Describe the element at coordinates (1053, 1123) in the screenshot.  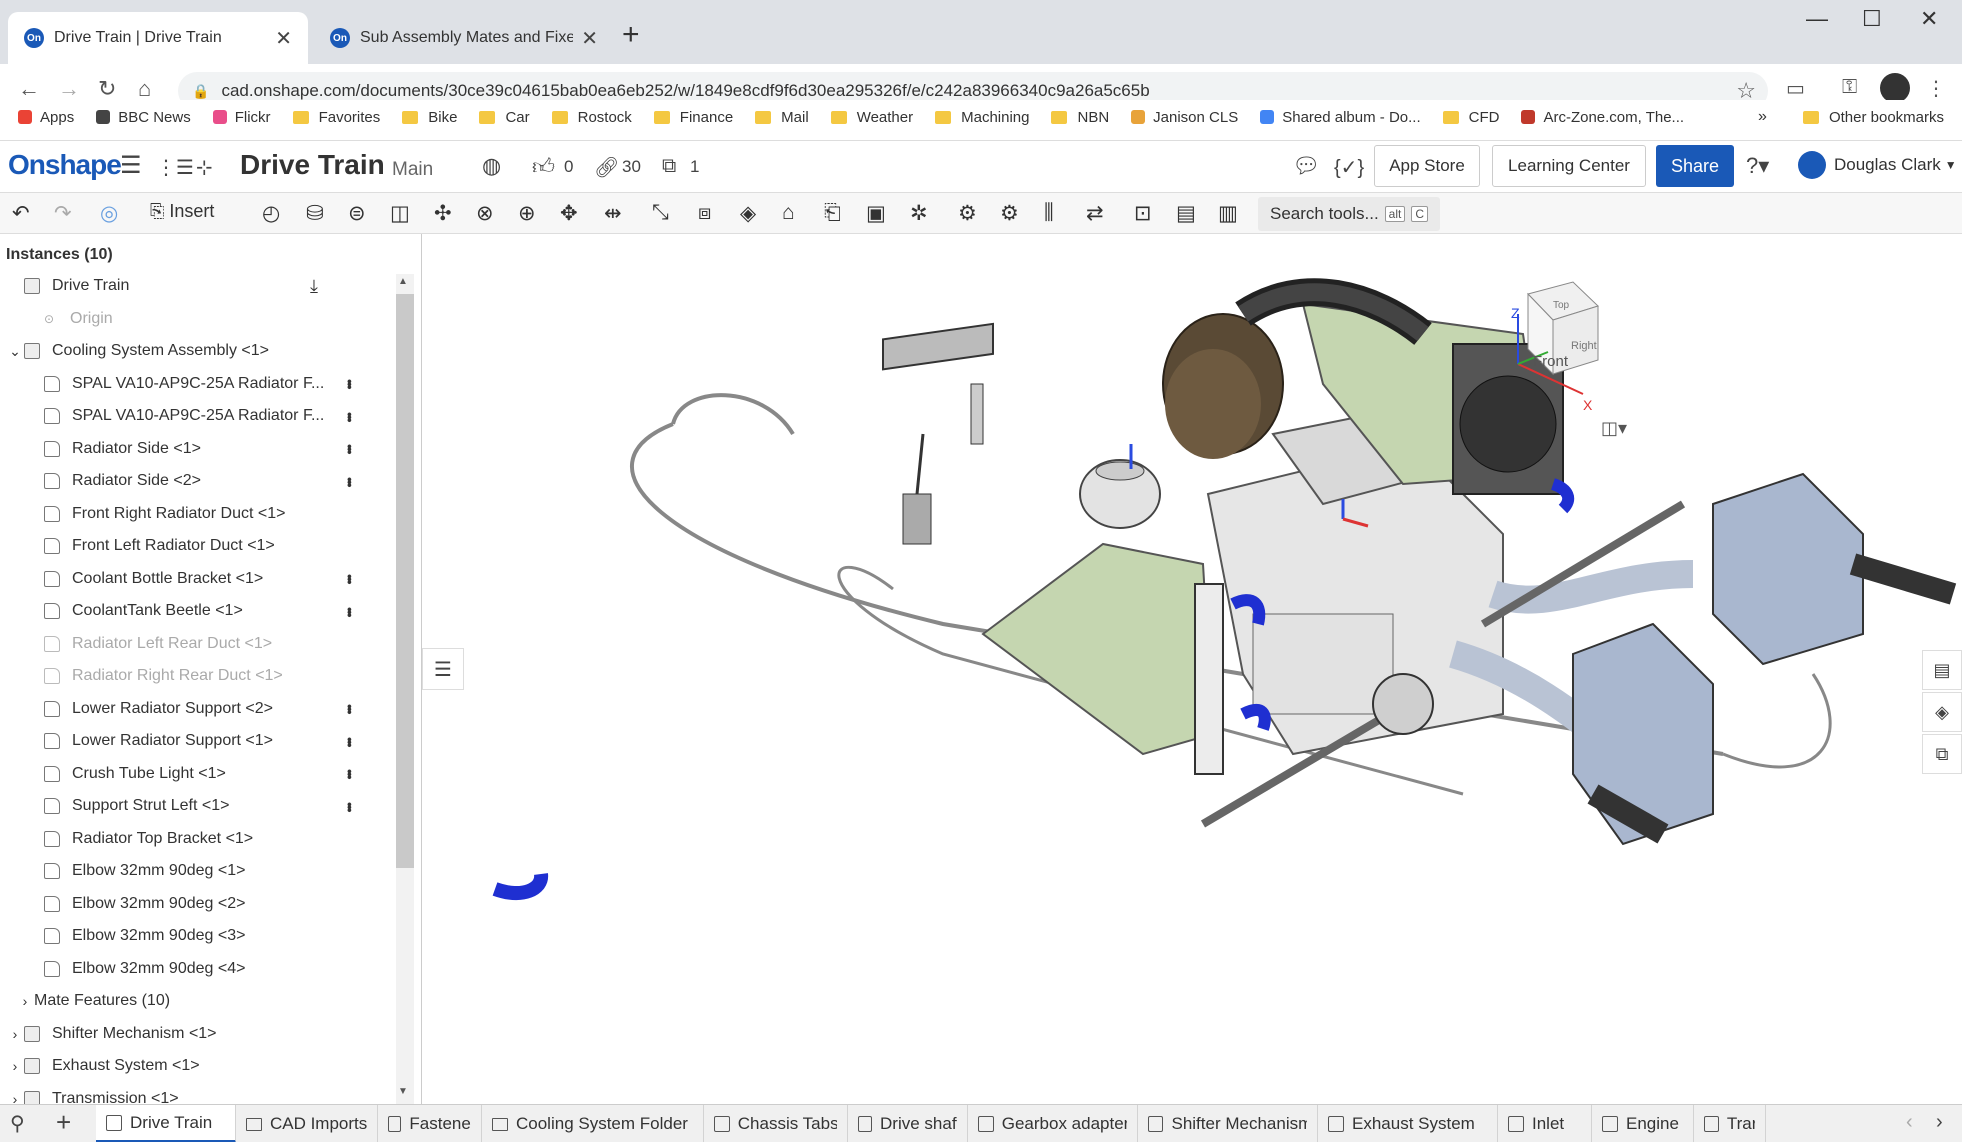
I see `document-tab: Gearbox adapter` at that location.